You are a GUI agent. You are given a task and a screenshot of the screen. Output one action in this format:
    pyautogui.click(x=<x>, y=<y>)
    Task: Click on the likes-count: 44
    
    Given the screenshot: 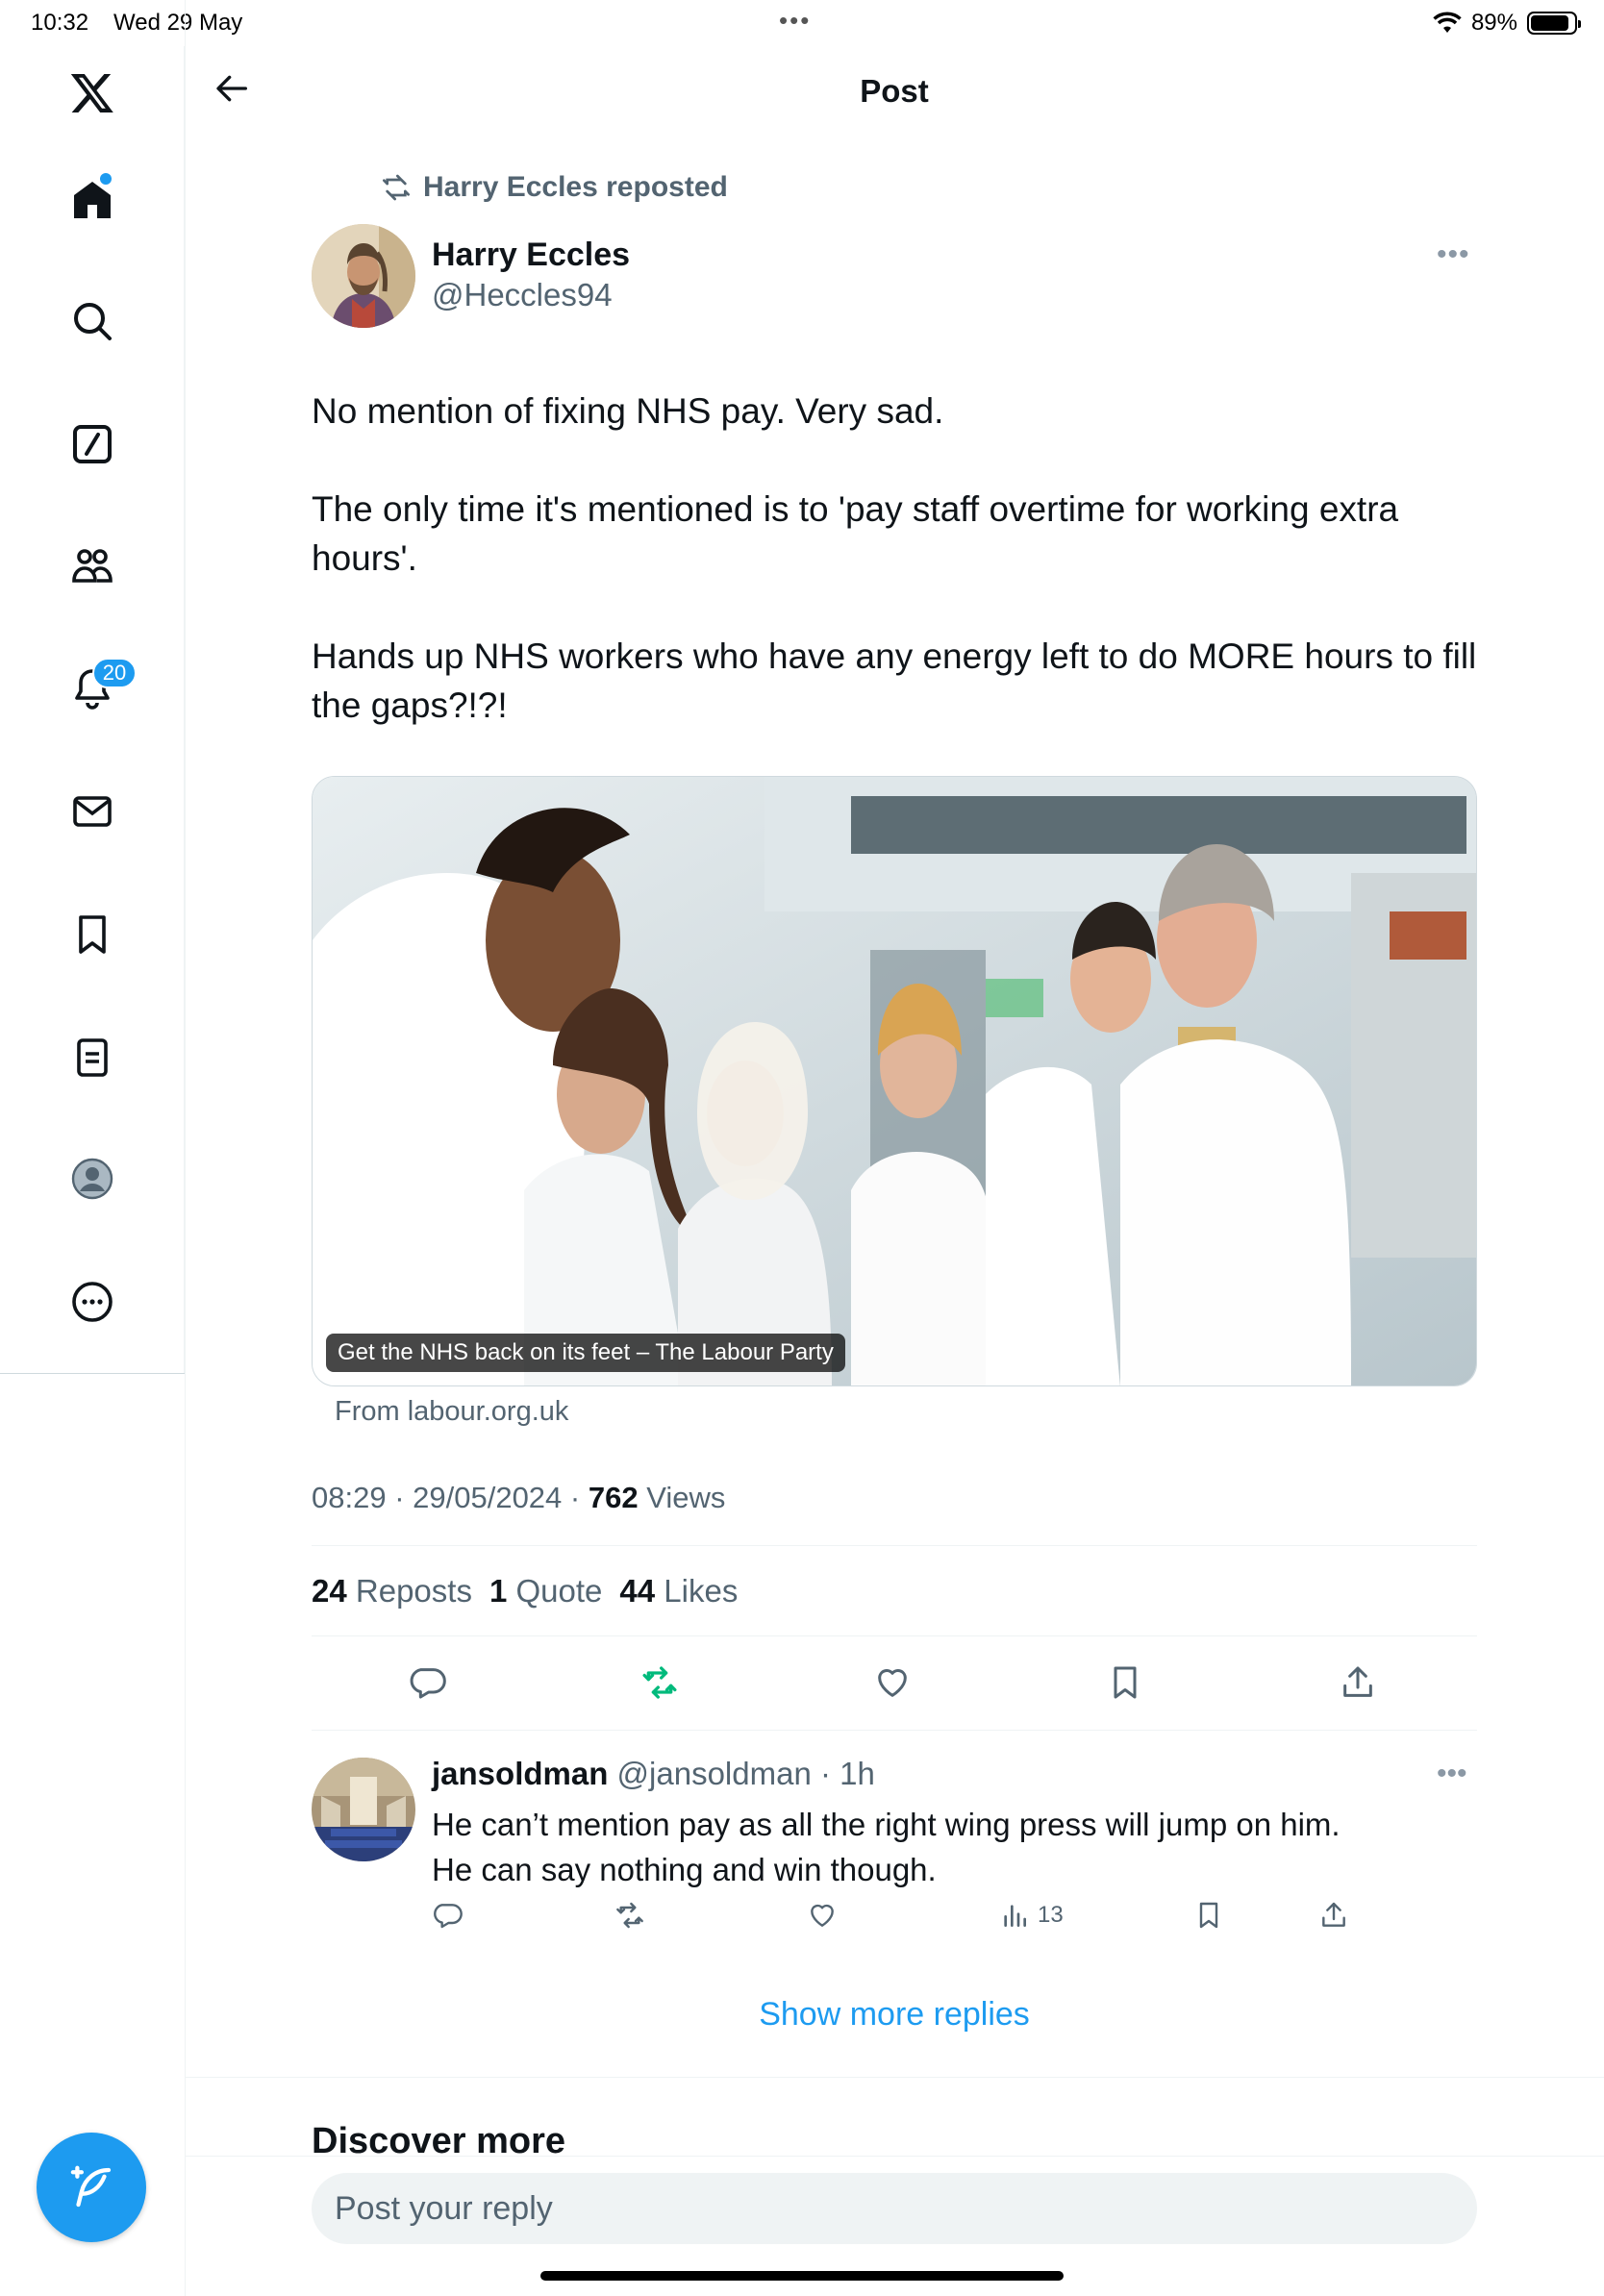 What is the action you would take?
    pyautogui.click(x=637, y=1591)
    